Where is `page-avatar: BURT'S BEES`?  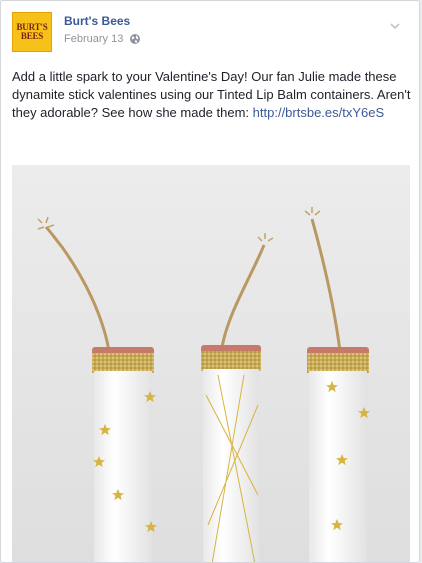
page-avatar: BURT'S BEES is located at coordinates (32, 32).